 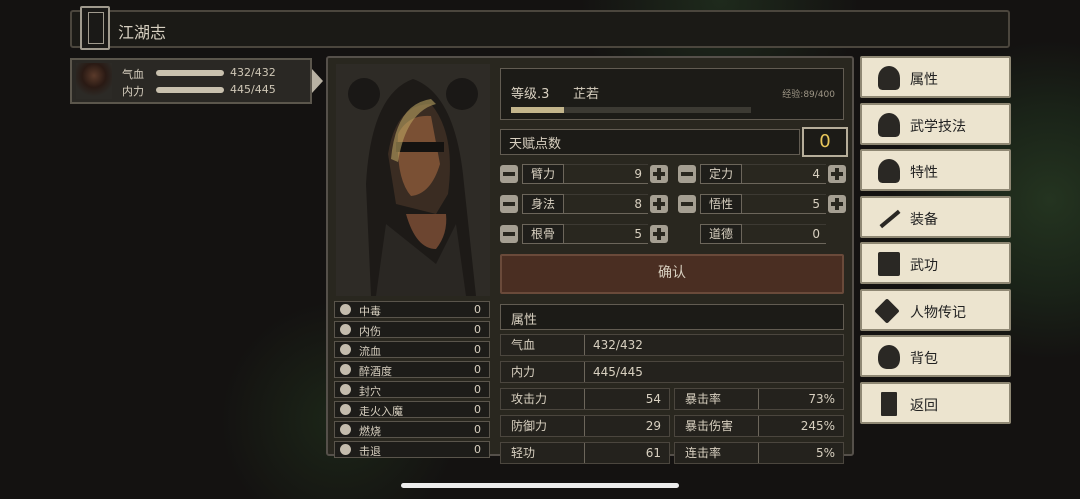 What do you see at coordinates (540, 29) in the screenshot?
I see `title-bar` at bounding box center [540, 29].